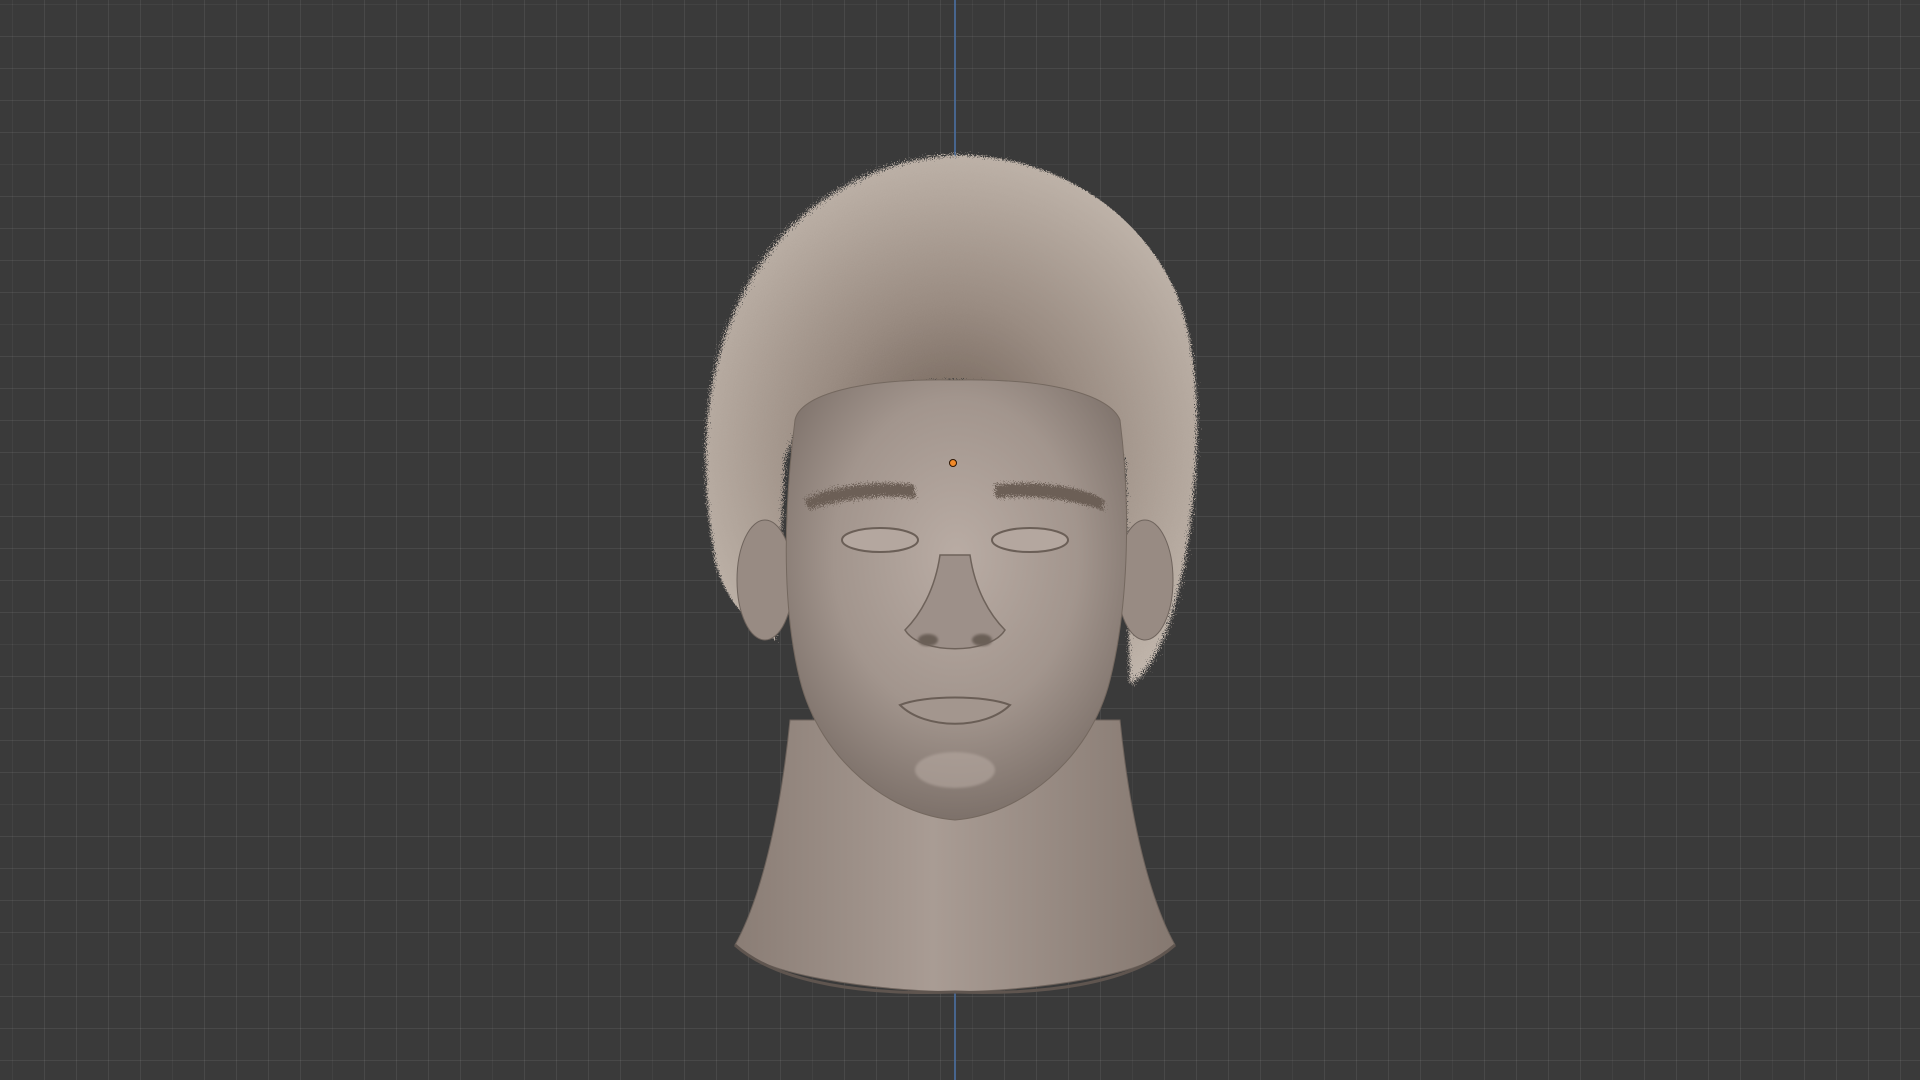  I want to click on object-origin-marker, so click(953, 463).